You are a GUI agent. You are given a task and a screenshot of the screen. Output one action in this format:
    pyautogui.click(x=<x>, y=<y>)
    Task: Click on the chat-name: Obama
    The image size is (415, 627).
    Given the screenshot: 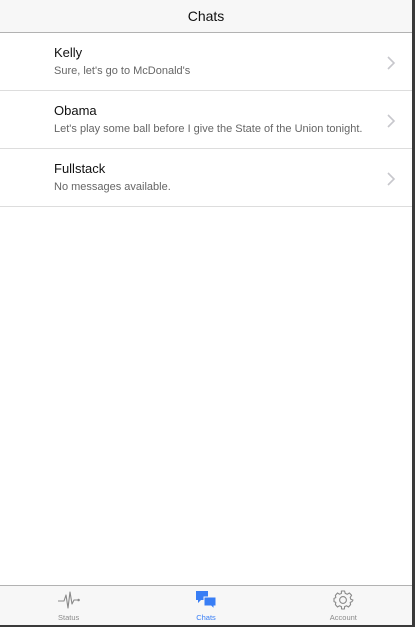 What is the action you would take?
    pyautogui.click(x=75, y=110)
    